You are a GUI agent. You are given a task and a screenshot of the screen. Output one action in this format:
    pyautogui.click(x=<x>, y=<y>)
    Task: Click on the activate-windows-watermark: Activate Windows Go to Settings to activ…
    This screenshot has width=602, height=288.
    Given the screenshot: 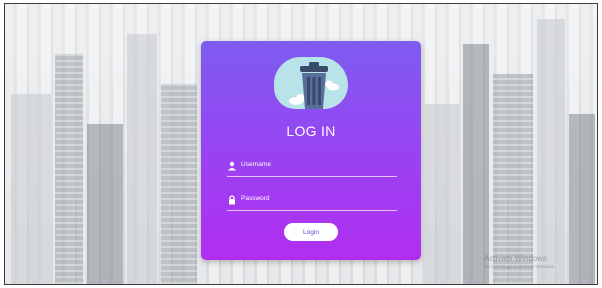 What is the action you would take?
    pyautogui.click(x=519, y=261)
    